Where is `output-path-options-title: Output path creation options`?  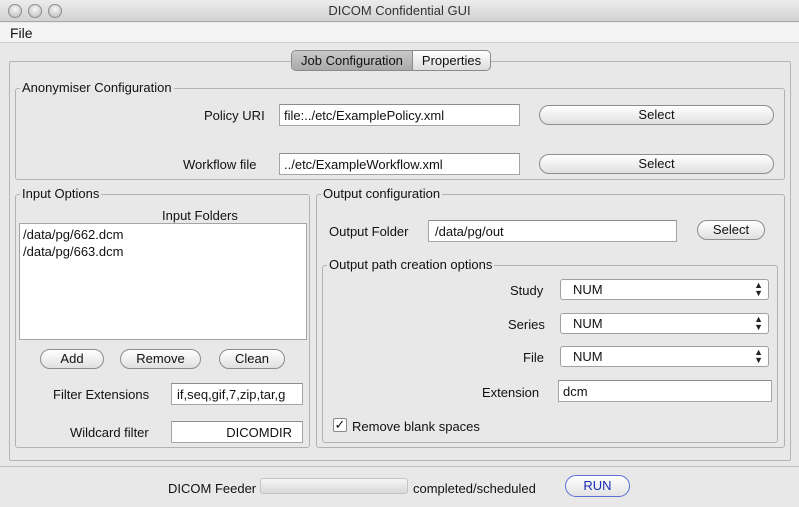 output-path-options-title: Output path creation options is located at coordinates (411, 264).